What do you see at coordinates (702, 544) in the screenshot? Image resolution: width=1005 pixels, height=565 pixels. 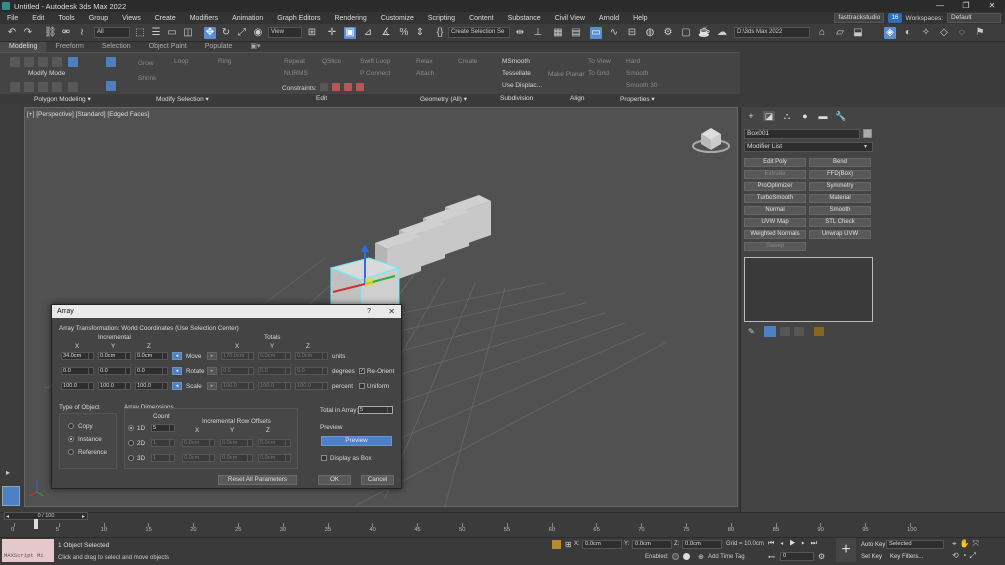 I see `z-coordinate-field: 0.0cm` at bounding box center [702, 544].